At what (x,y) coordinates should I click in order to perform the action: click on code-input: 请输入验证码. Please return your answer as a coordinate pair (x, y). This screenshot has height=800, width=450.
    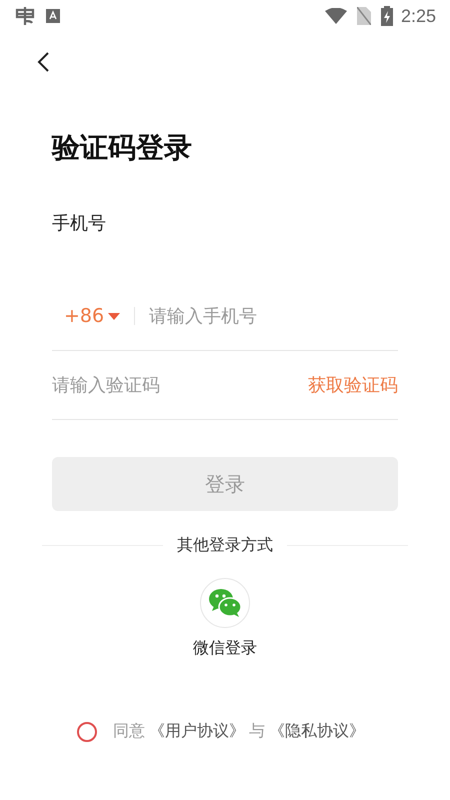
    Looking at the image, I should click on (180, 385).